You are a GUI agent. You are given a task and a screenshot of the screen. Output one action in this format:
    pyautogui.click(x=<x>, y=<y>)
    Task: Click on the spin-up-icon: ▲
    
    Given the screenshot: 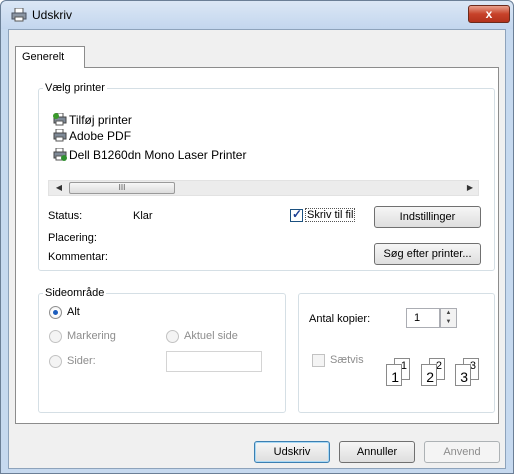 What is the action you would take?
    pyautogui.click(x=448, y=313)
    